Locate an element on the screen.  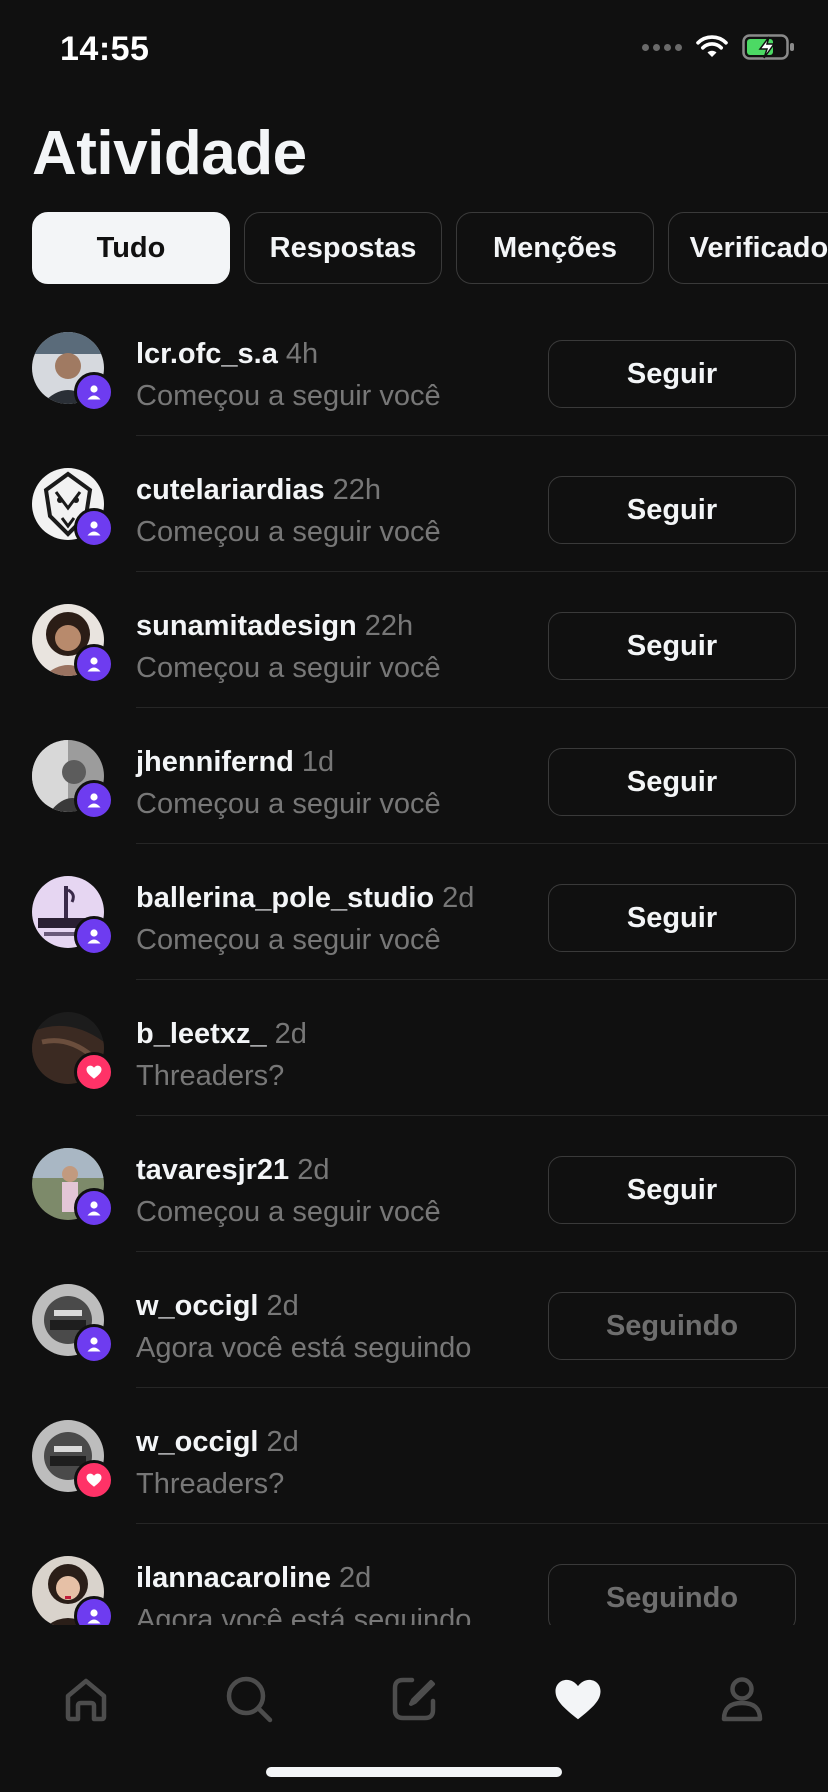
search-icon is located at coordinates (249, 1699).